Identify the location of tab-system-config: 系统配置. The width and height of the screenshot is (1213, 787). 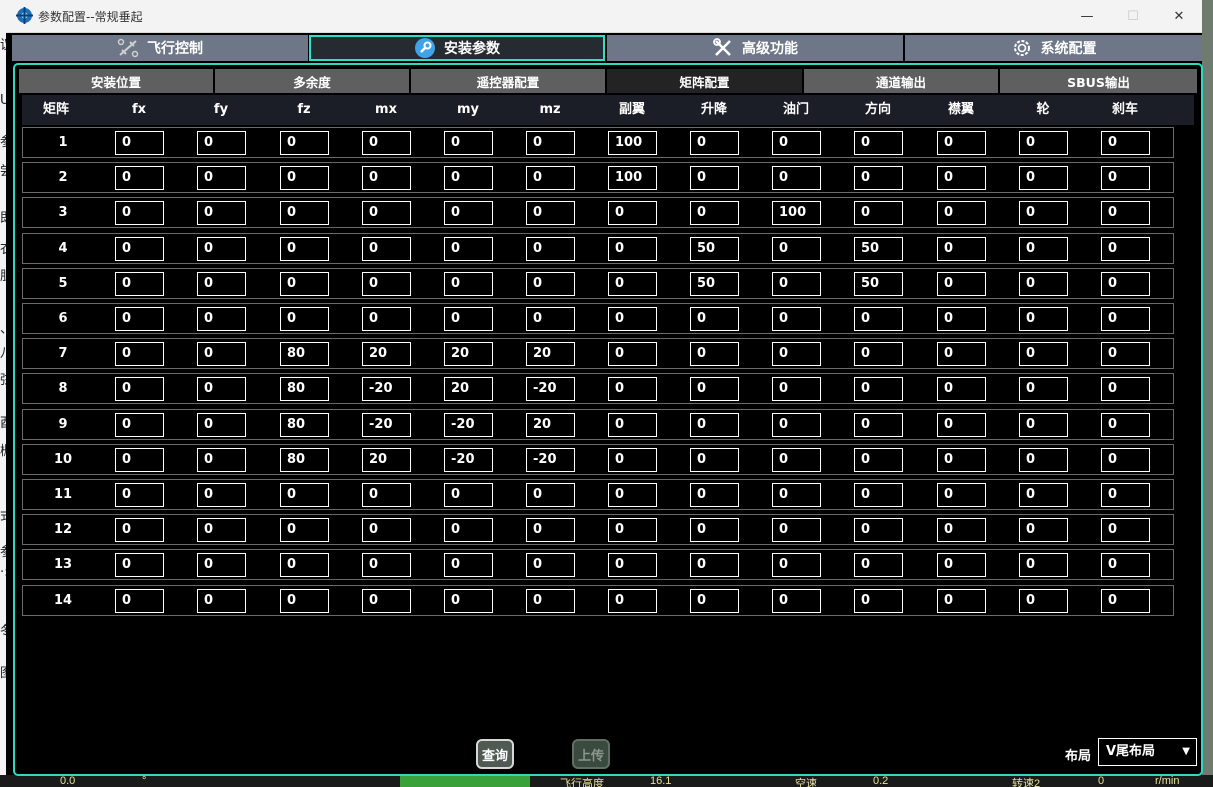
(1053, 48).